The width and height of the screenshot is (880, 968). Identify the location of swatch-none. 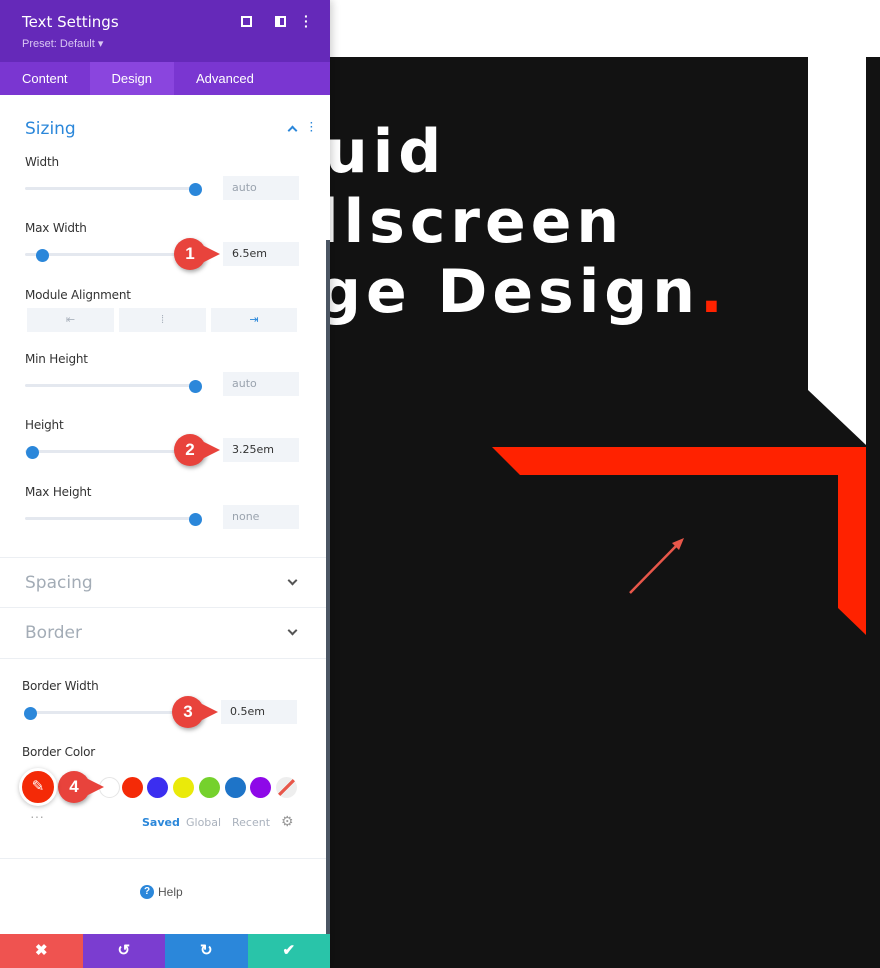
(286, 787).